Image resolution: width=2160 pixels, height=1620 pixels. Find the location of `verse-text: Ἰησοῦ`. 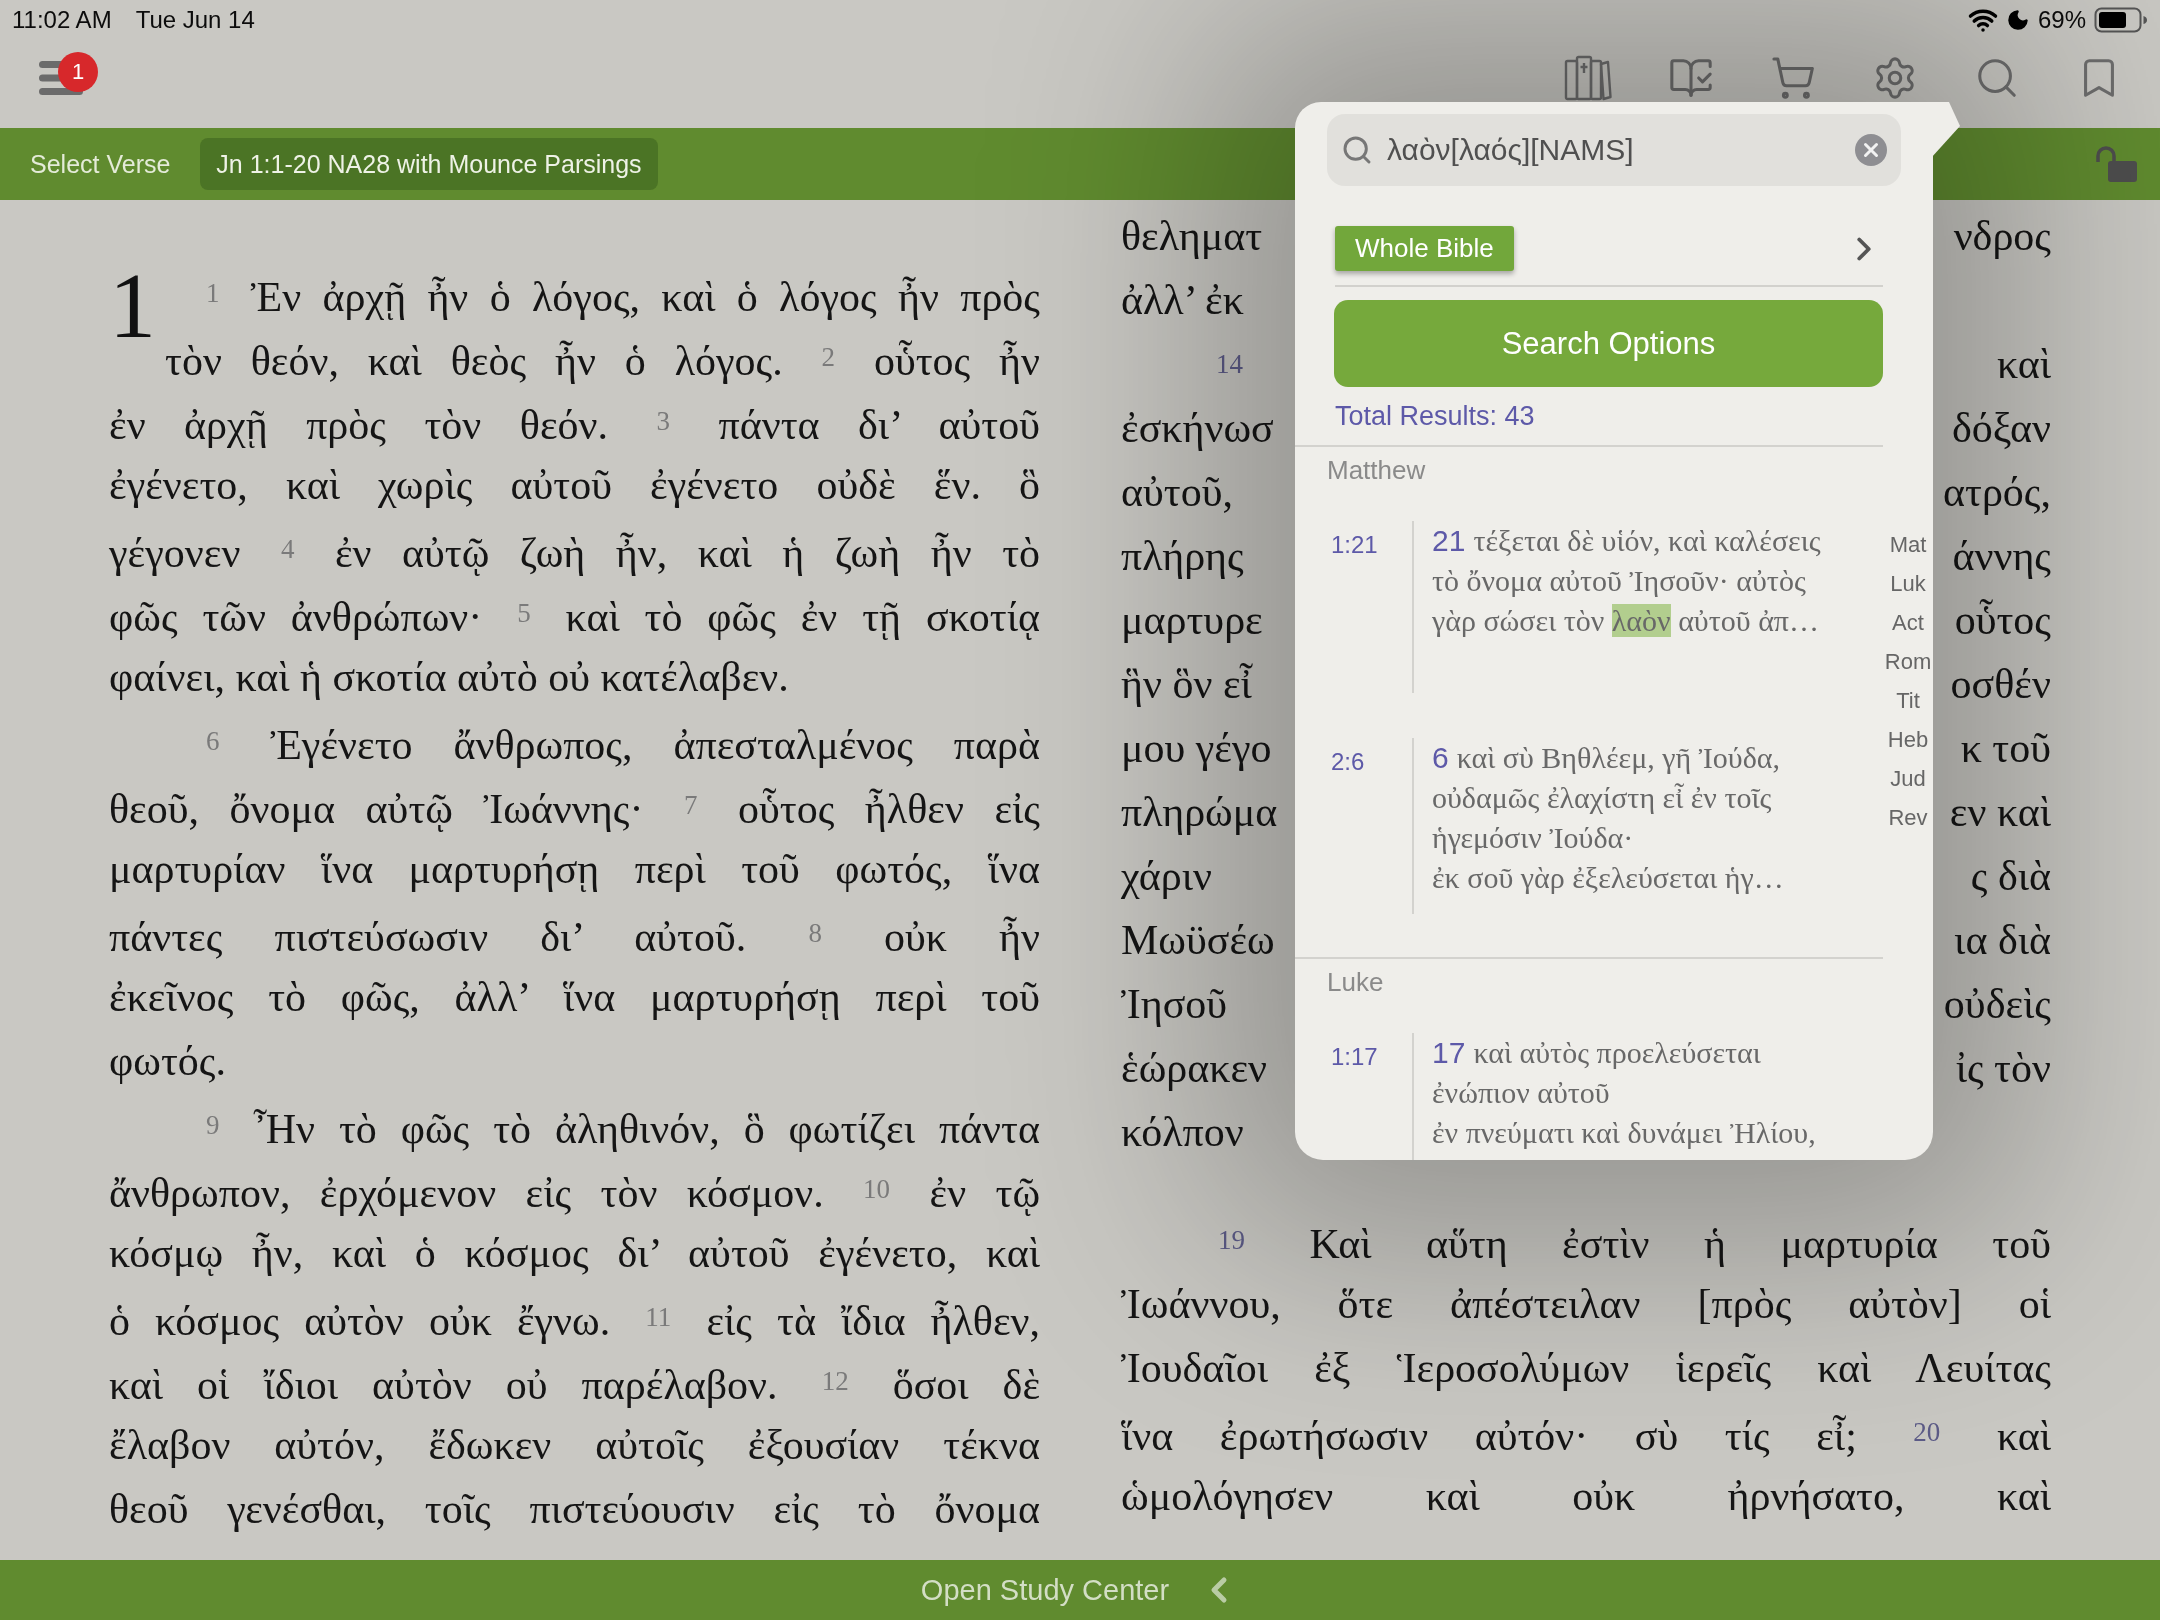

verse-text: Ἰησοῦ is located at coordinates (1174, 1004).